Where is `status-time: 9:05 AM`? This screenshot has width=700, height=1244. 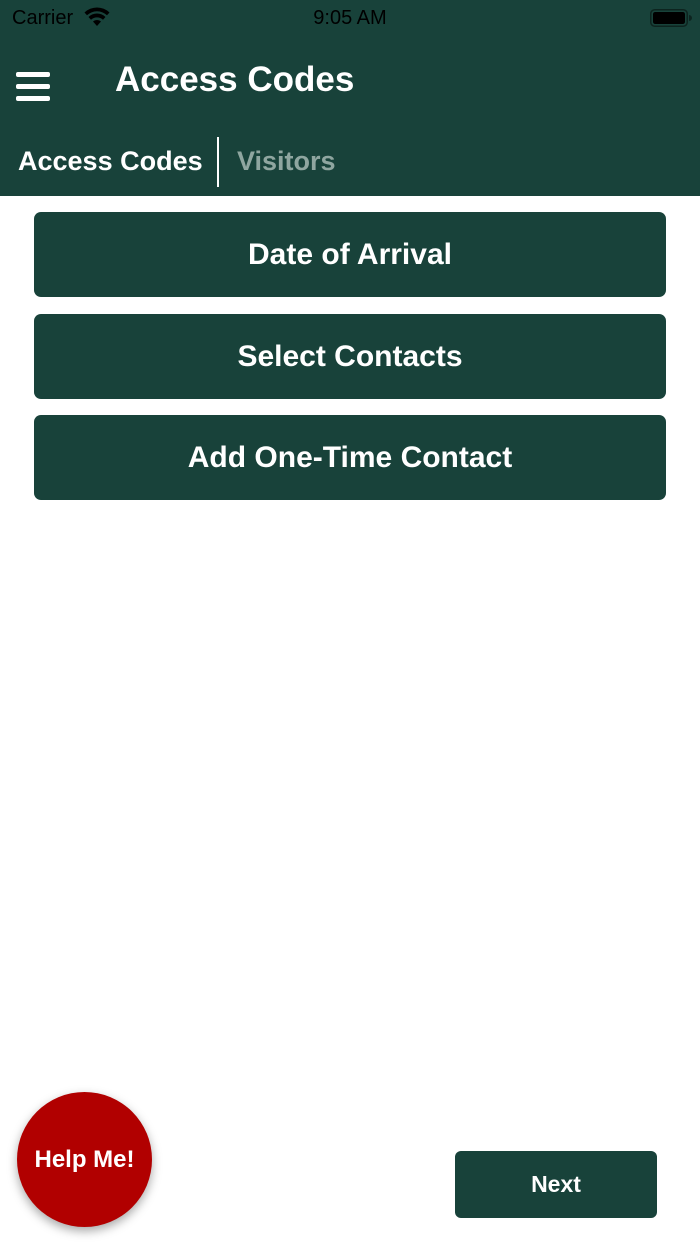 status-time: 9:05 AM is located at coordinates (350, 18).